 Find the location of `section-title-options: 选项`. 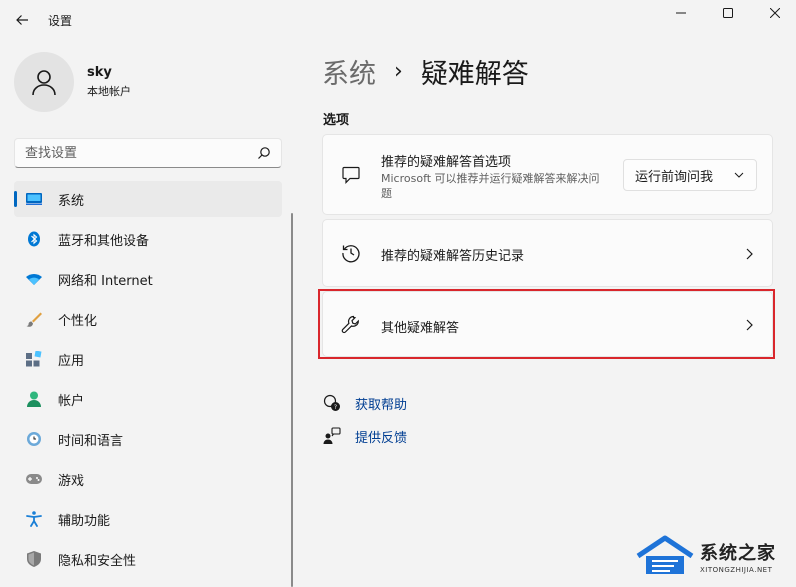

section-title-options: 选项 is located at coordinates (336, 120).